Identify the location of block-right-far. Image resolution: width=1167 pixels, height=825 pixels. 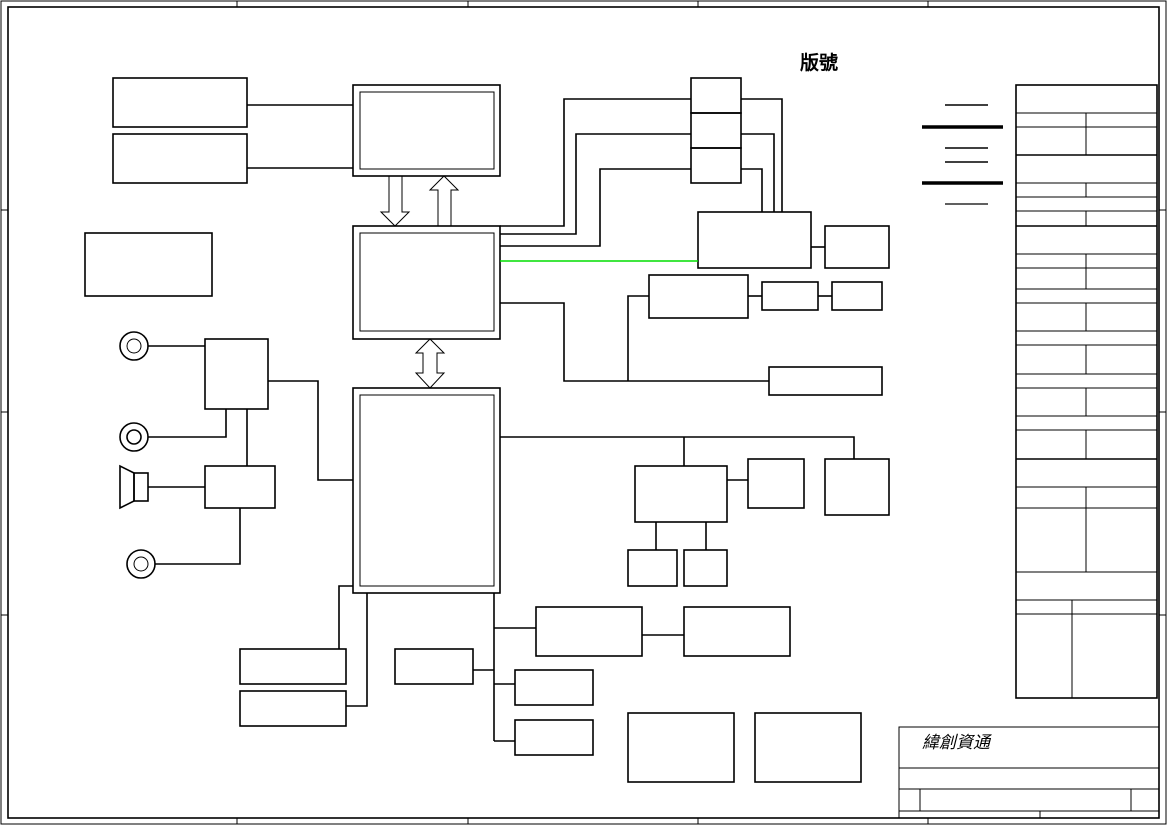
(857, 487).